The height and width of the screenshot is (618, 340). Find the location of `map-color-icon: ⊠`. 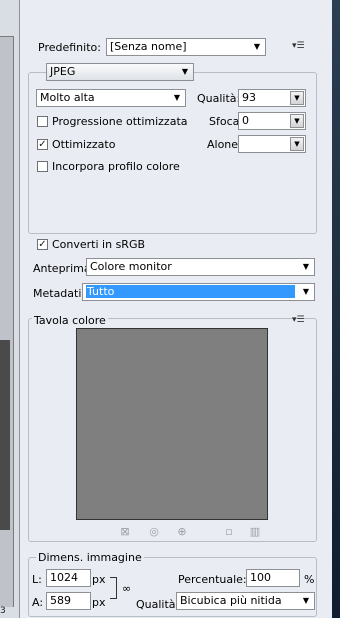

map-color-icon: ⊠ is located at coordinates (125, 532).